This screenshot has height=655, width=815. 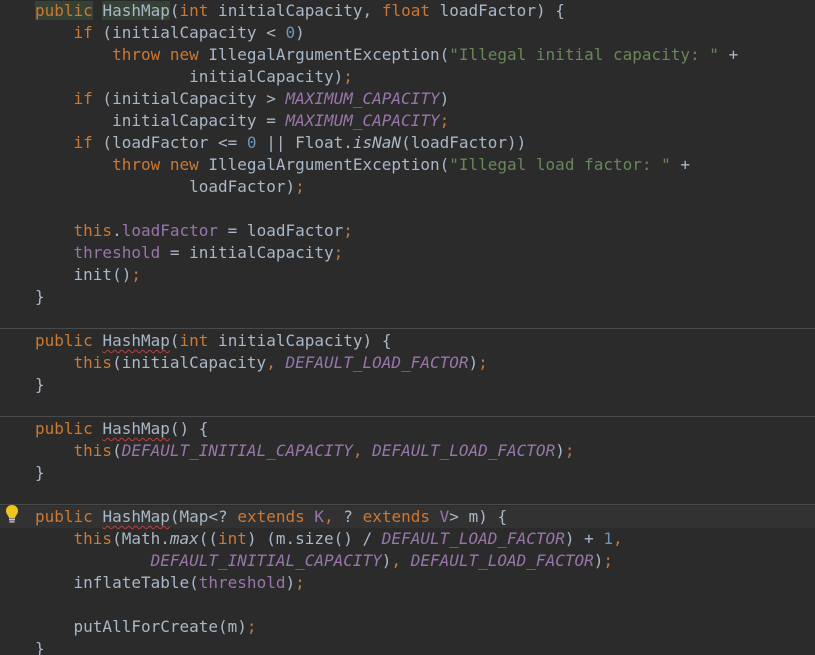 What do you see at coordinates (357, 450) in the screenshot?
I see `code-token: ,` at bounding box center [357, 450].